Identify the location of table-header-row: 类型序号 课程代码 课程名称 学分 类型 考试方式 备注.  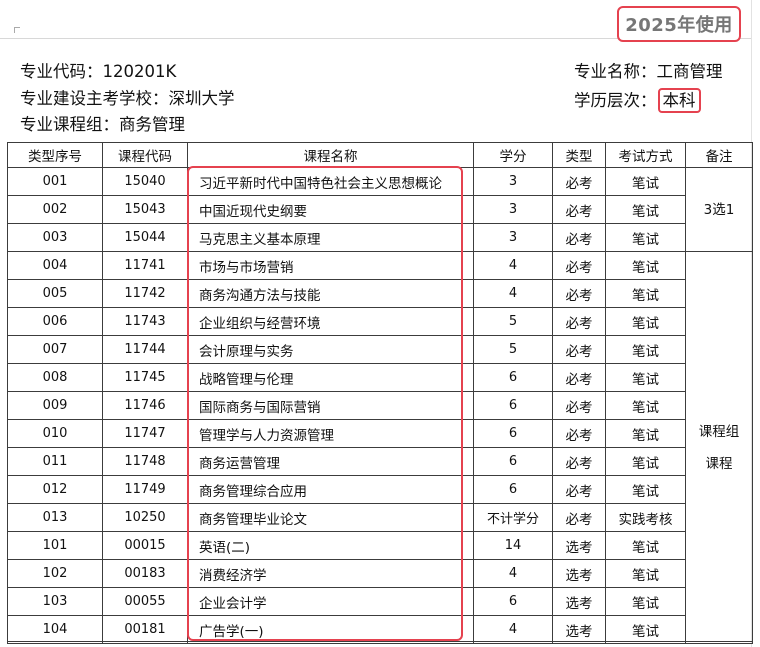
(380, 155).